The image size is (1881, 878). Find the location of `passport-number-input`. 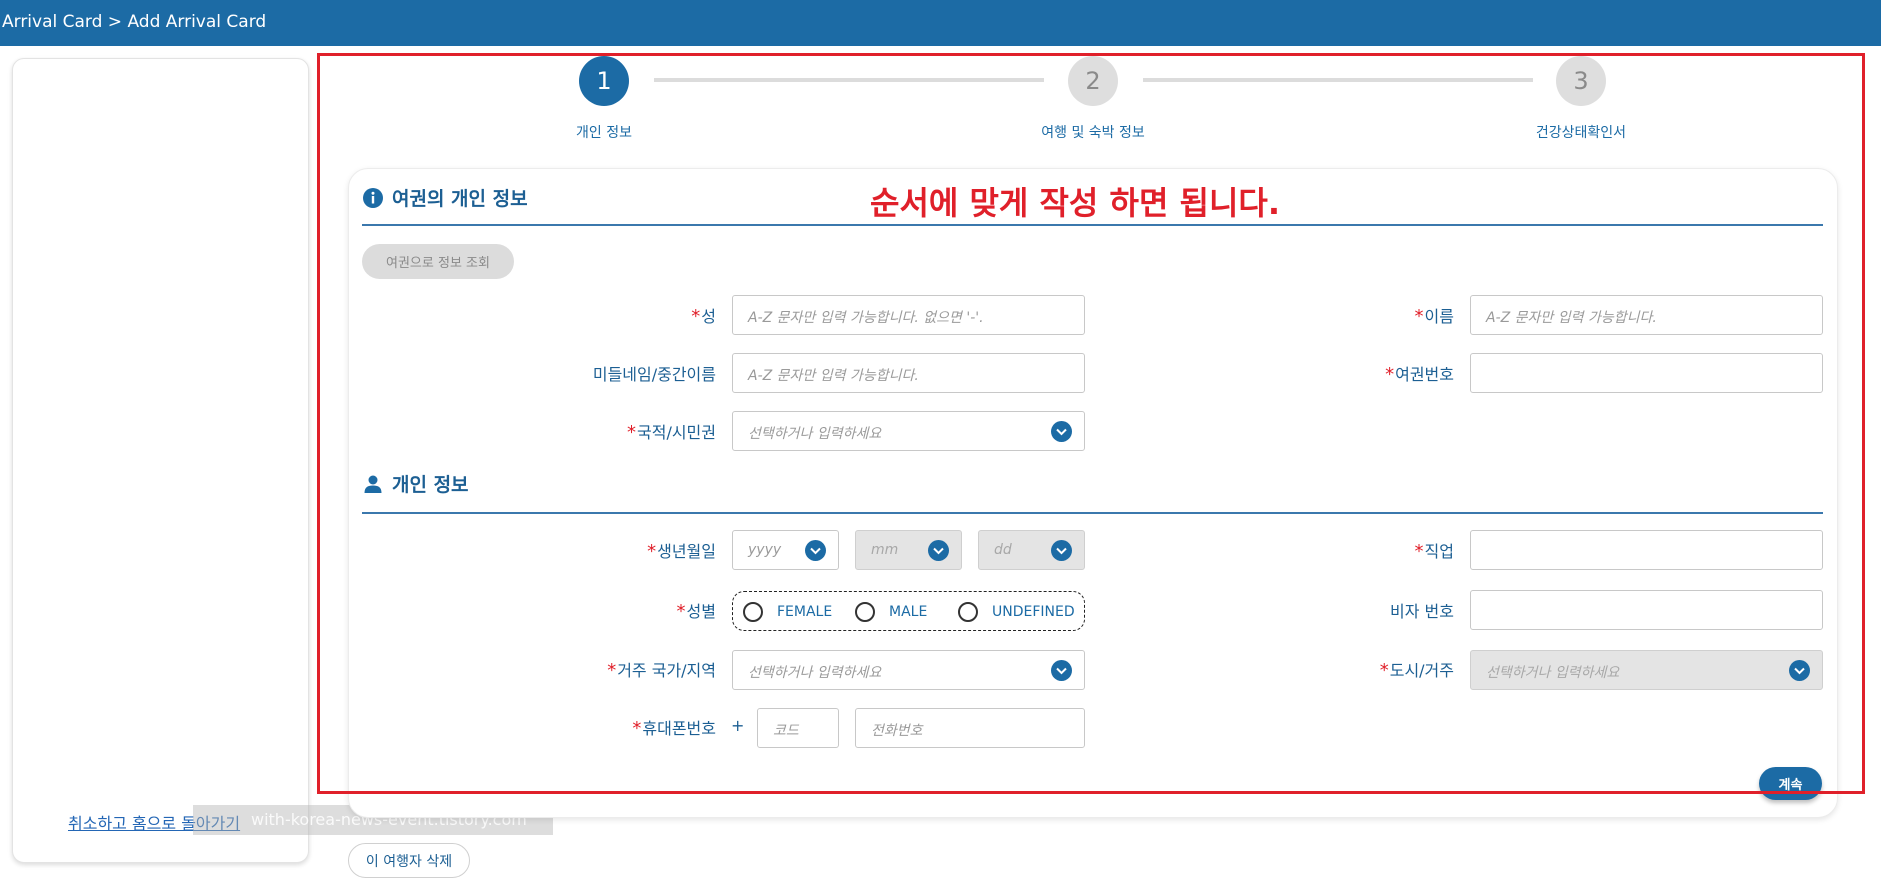

passport-number-input is located at coordinates (1646, 373).